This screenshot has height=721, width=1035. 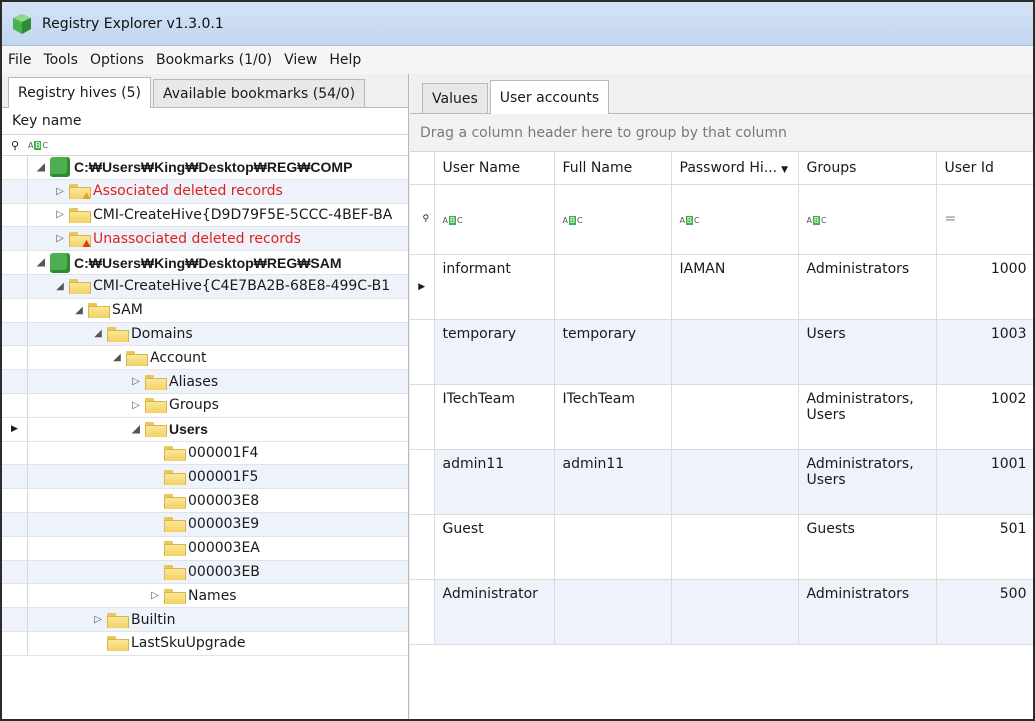 What do you see at coordinates (205, 477) in the screenshot?
I see `tree-node: 000001F5` at bounding box center [205, 477].